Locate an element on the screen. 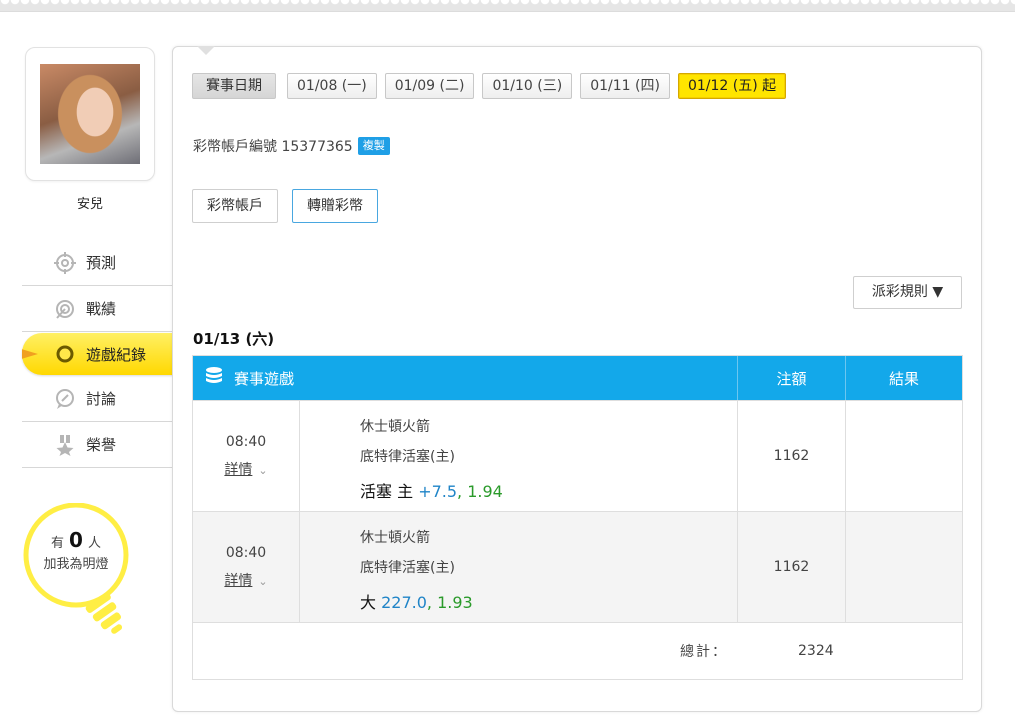 This screenshot has height=724, width=1015. row-game-cell: 休士頓火箭 底特律活塞(主) 活塞 主 +7.5, 1.94 is located at coordinates (519, 456).